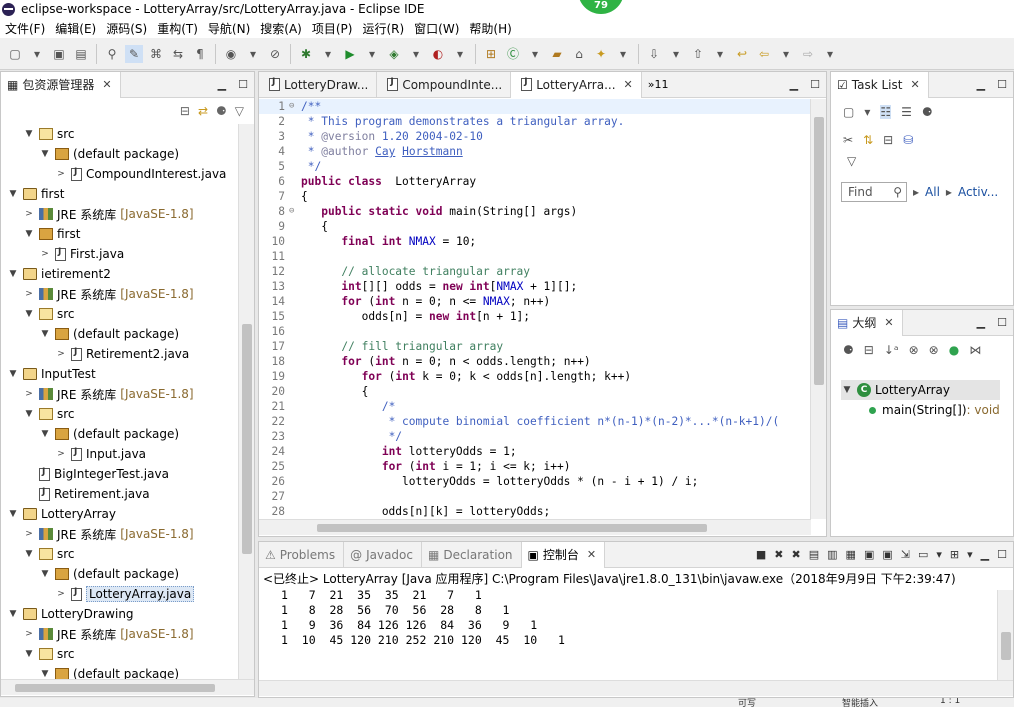 The width and height of the screenshot is (1014, 707). Describe the element at coordinates (491, 54) in the screenshot. I see `new-java-package-icon: ⊞` at that location.